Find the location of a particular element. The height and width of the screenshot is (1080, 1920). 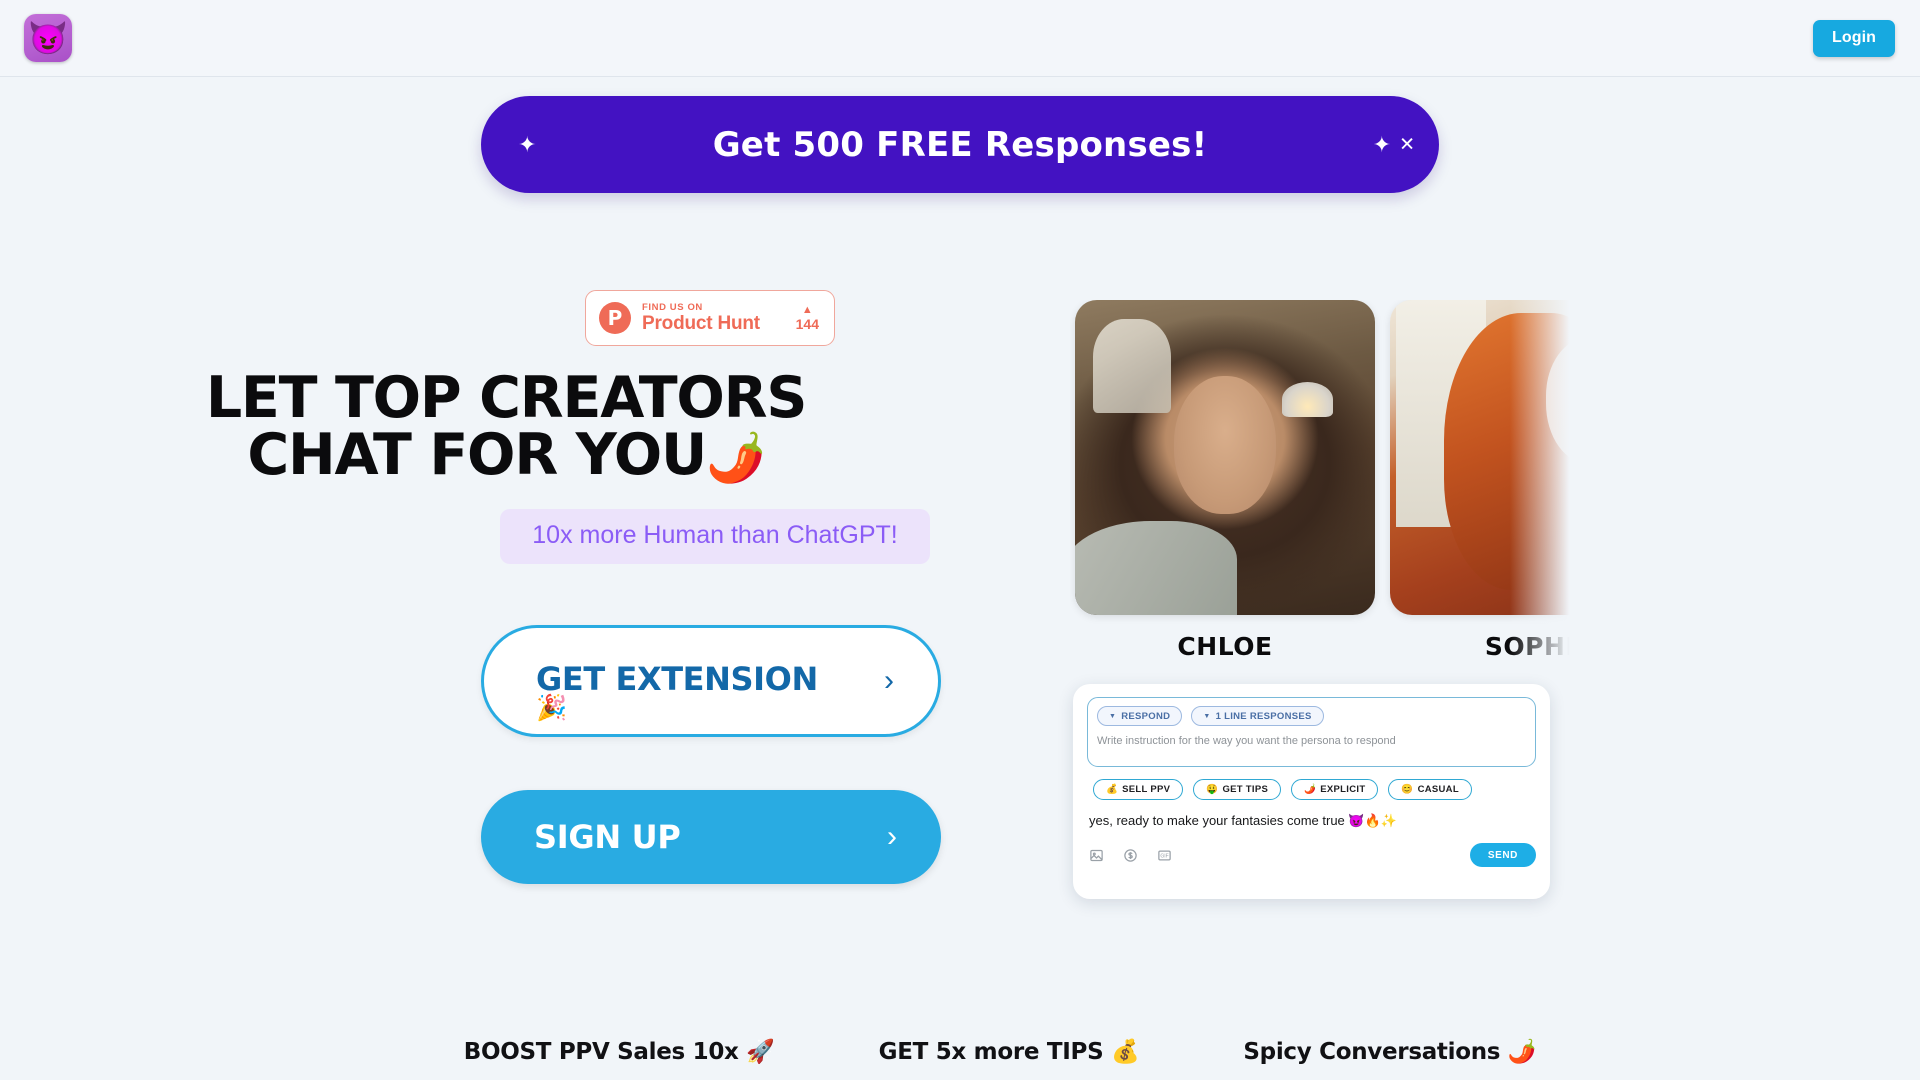

svg-text: GIF is located at coordinates (1164, 856).